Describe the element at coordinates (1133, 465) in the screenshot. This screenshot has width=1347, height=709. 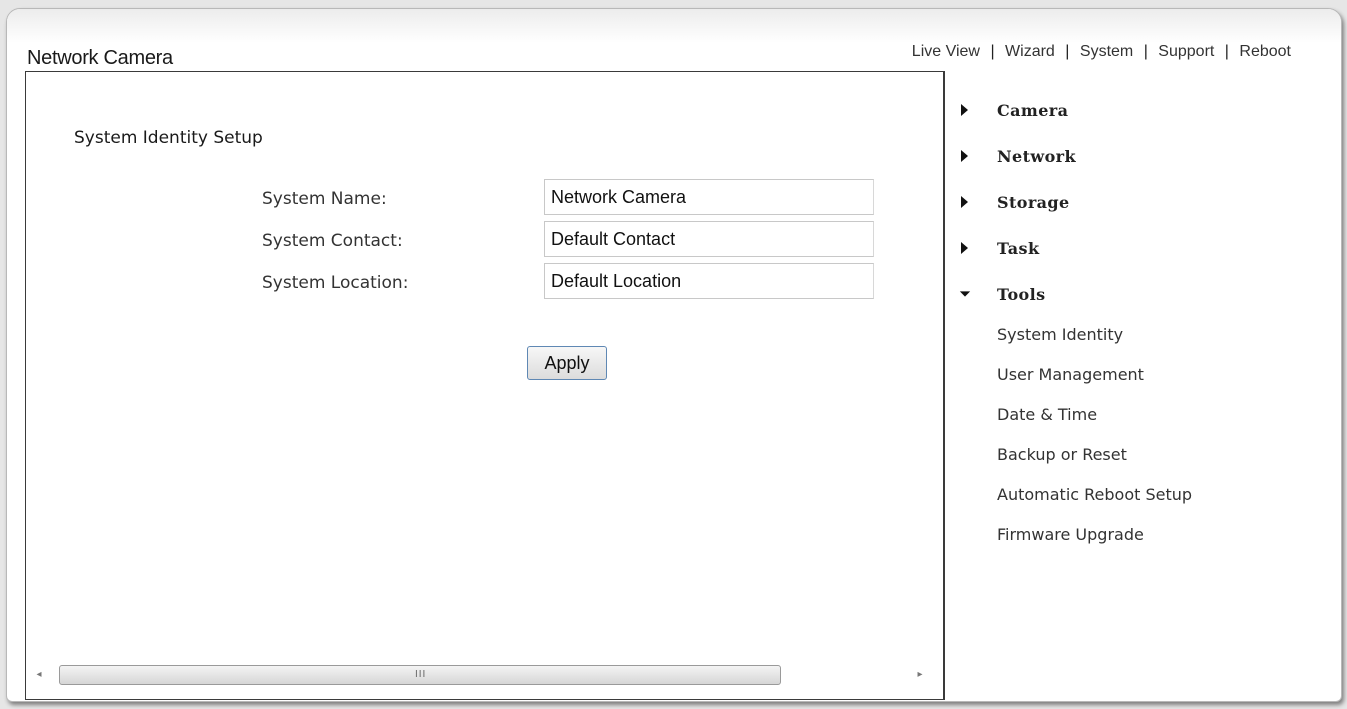
I see `submenu-item-backup-reset: Backup or Reset` at that location.